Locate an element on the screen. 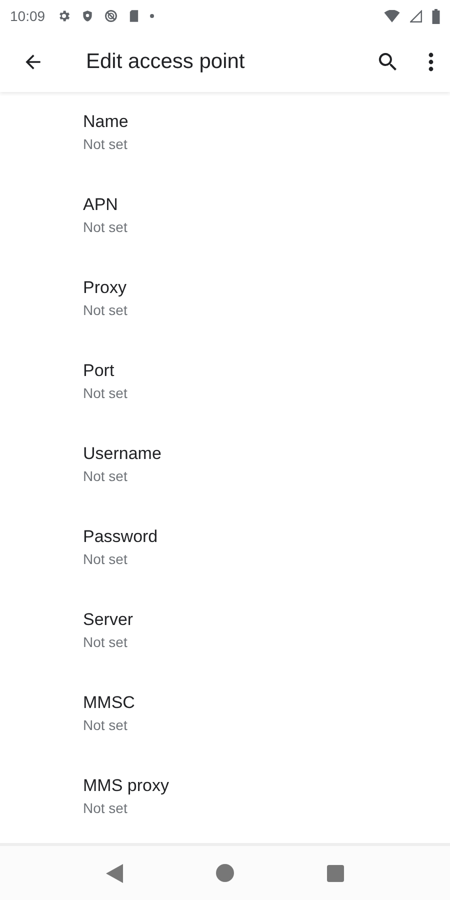  dot-icon is located at coordinates (152, 16).